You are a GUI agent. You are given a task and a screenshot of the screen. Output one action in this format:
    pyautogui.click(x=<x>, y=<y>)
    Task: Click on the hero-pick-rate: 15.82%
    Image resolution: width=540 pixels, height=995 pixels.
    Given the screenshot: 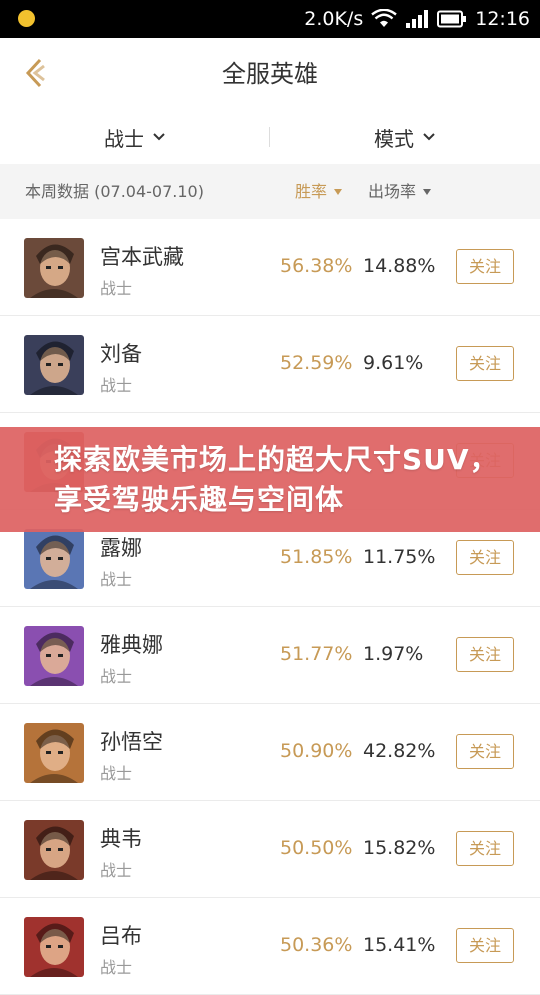 What is the action you would take?
    pyautogui.click(x=399, y=848)
    